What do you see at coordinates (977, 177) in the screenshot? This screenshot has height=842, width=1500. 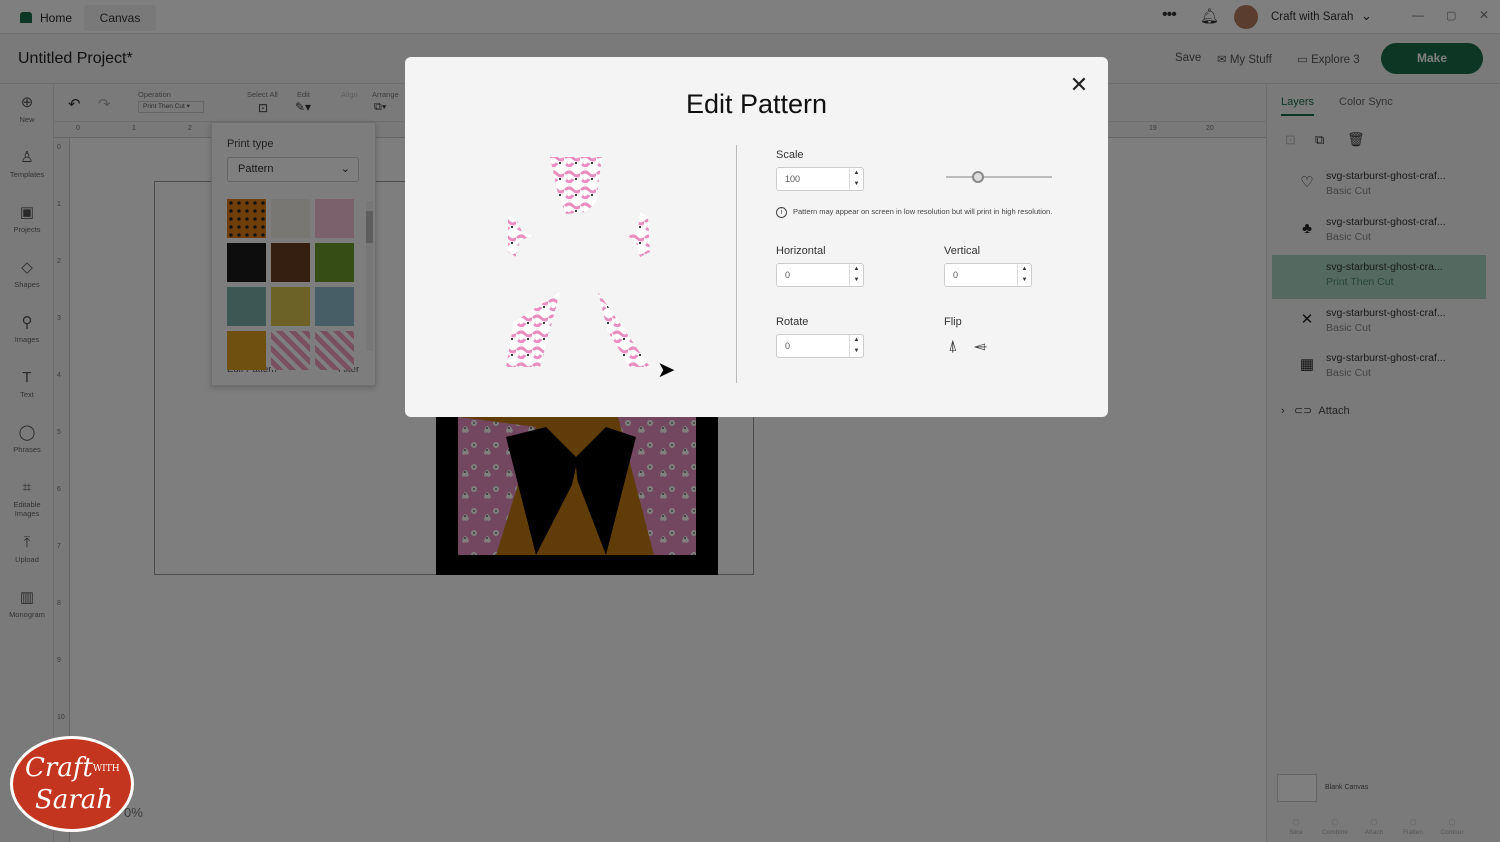 I see `scale-slider-thumb` at bounding box center [977, 177].